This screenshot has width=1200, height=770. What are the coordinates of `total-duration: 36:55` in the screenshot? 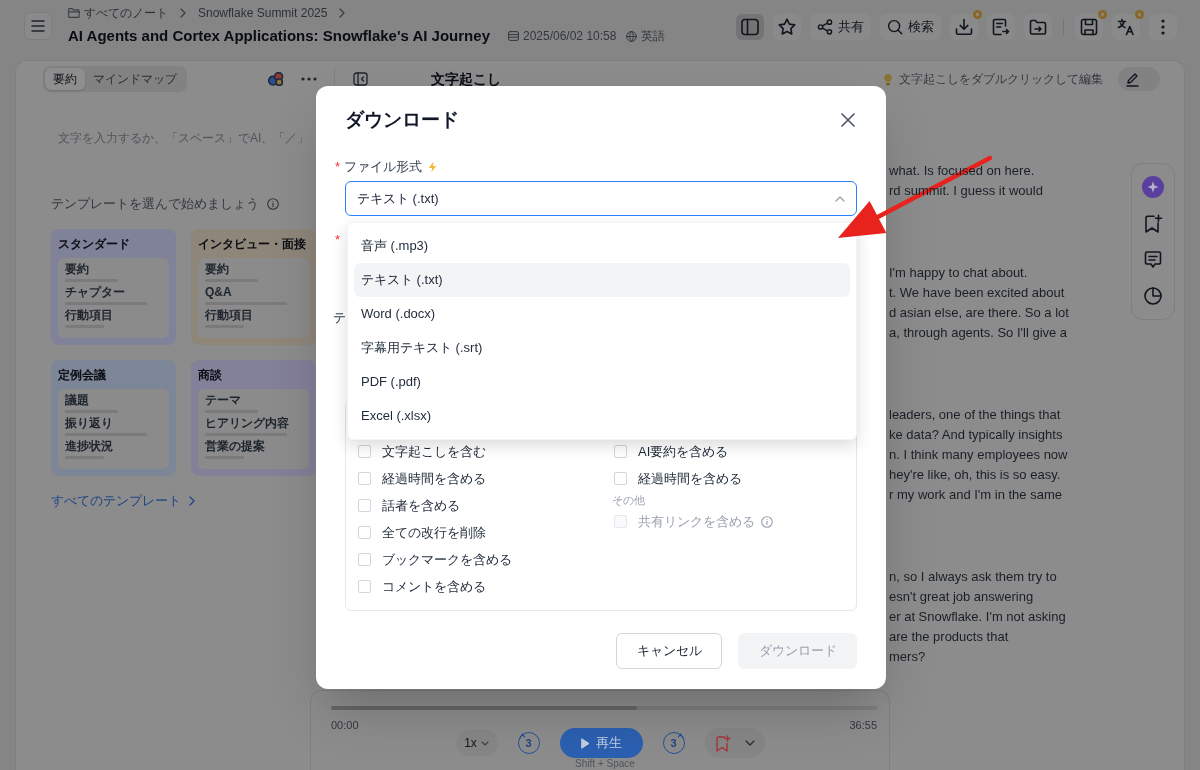 It's located at (863, 725).